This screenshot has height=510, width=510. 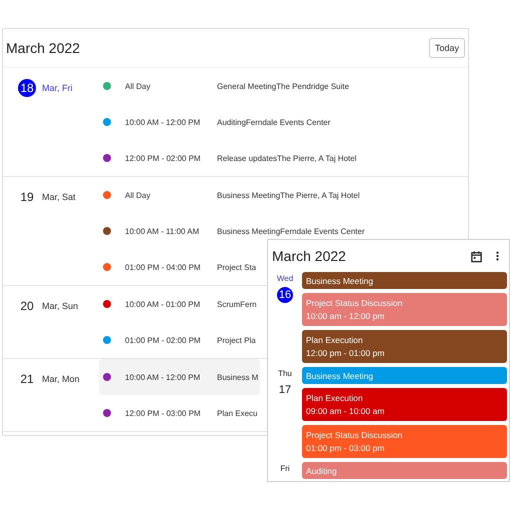 I want to click on date-number: 18, so click(x=27, y=88).